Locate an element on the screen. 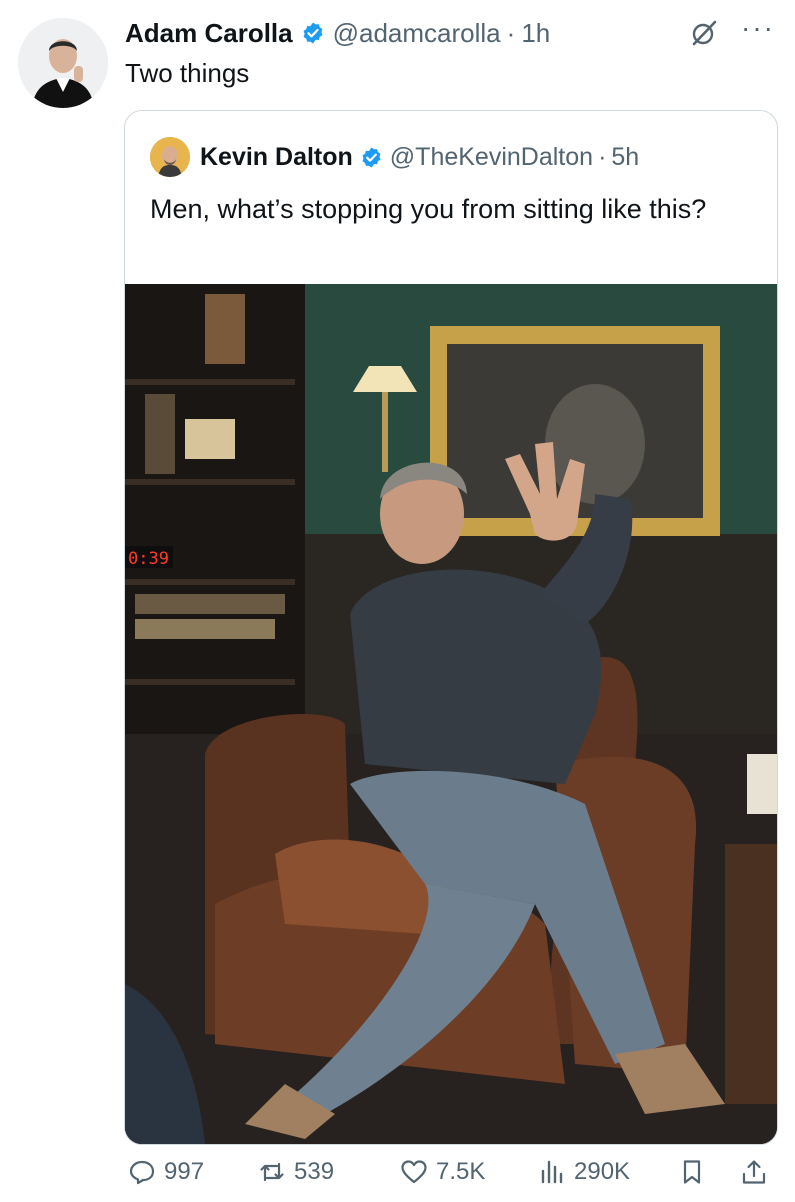  repost-icon is located at coordinates (272, 1172).